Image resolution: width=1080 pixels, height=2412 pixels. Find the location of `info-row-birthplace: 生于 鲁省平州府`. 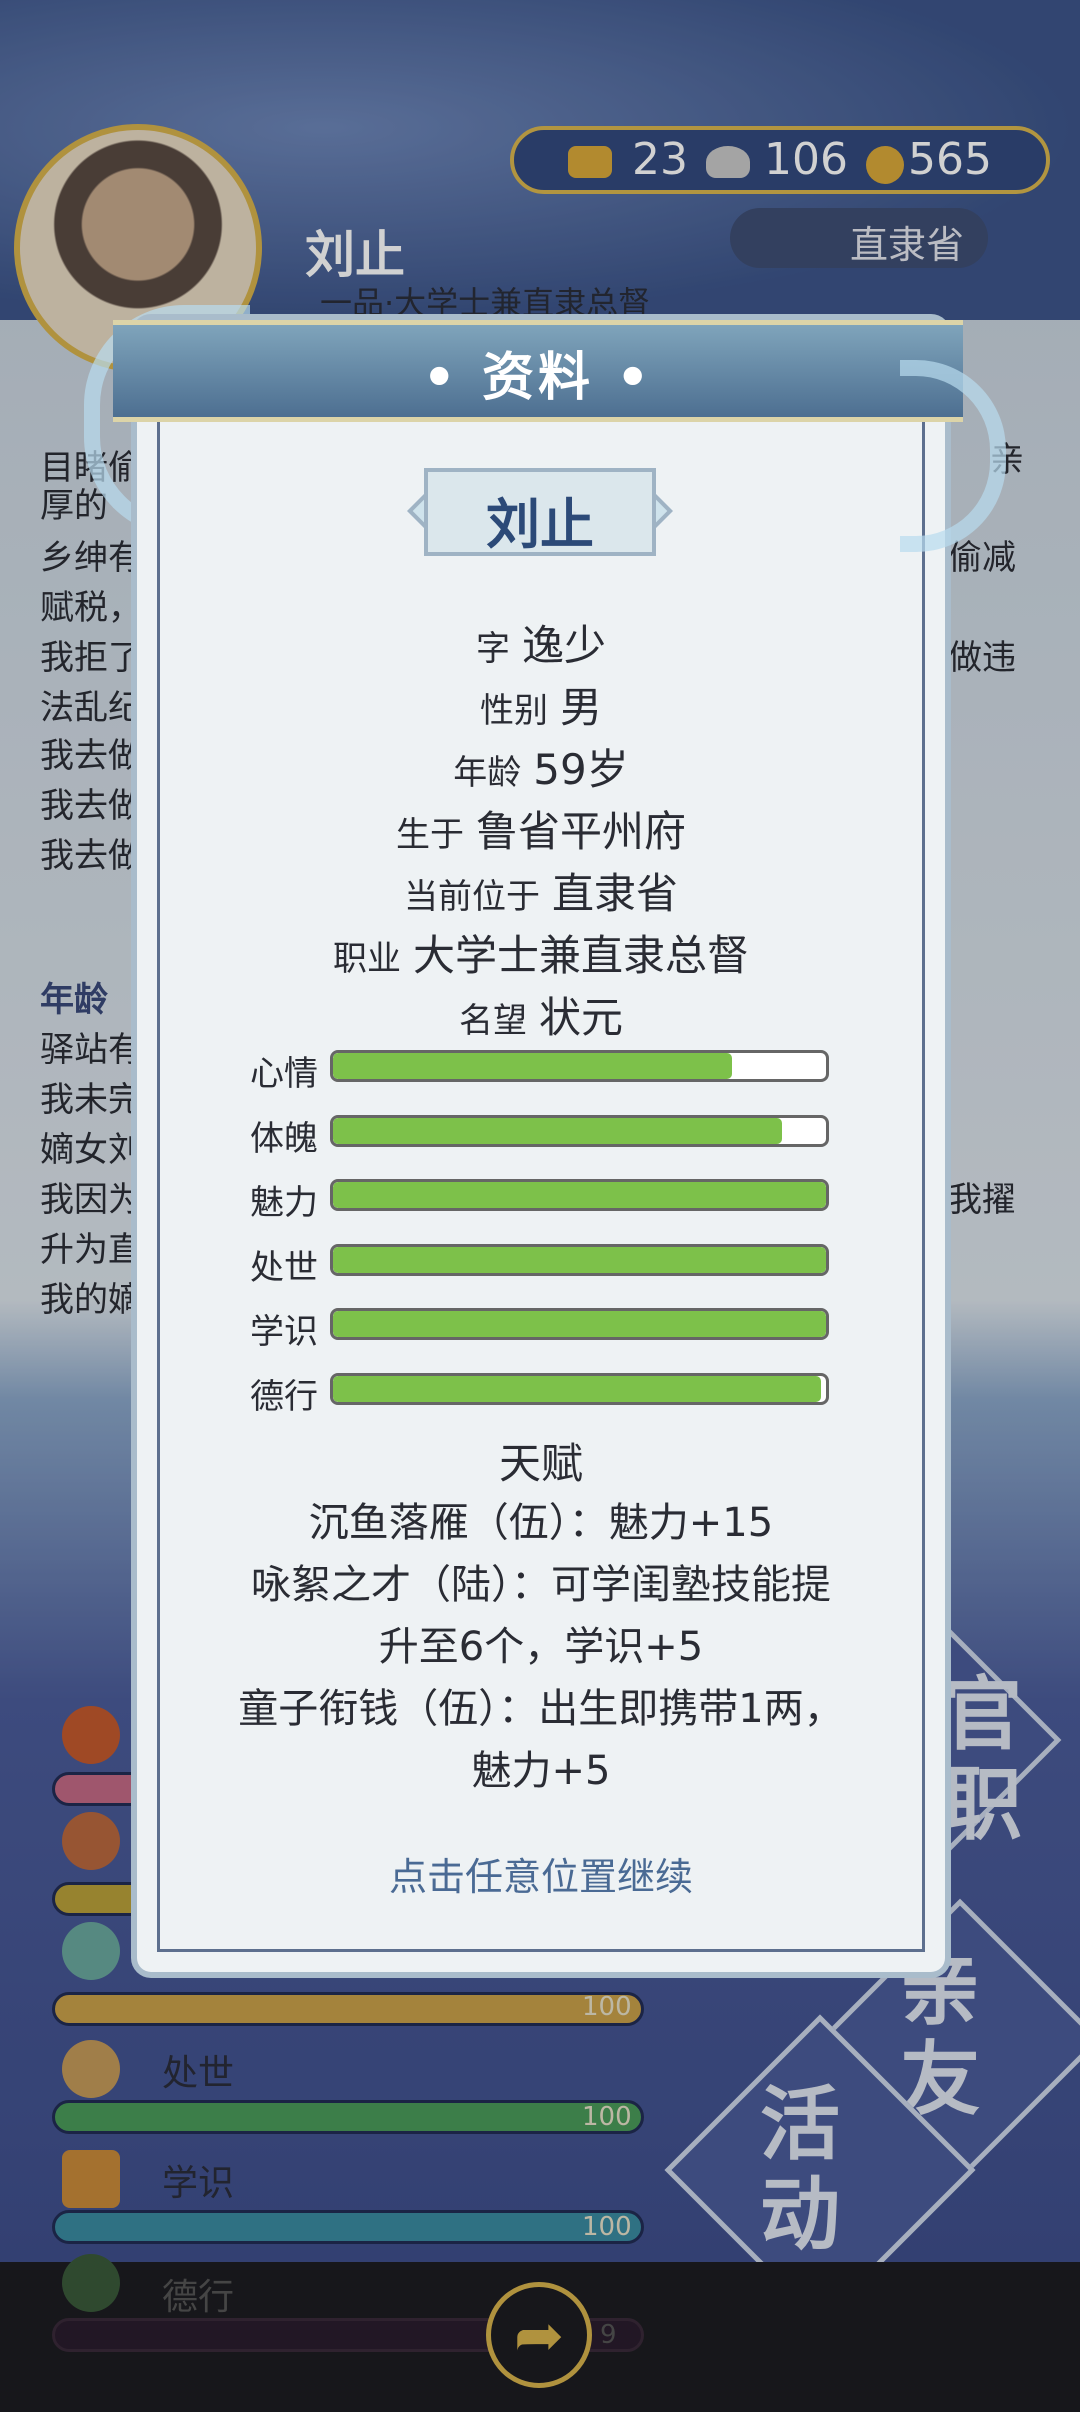

info-row-birthplace: 生于 鲁省平州府 is located at coordinates (540, 831).